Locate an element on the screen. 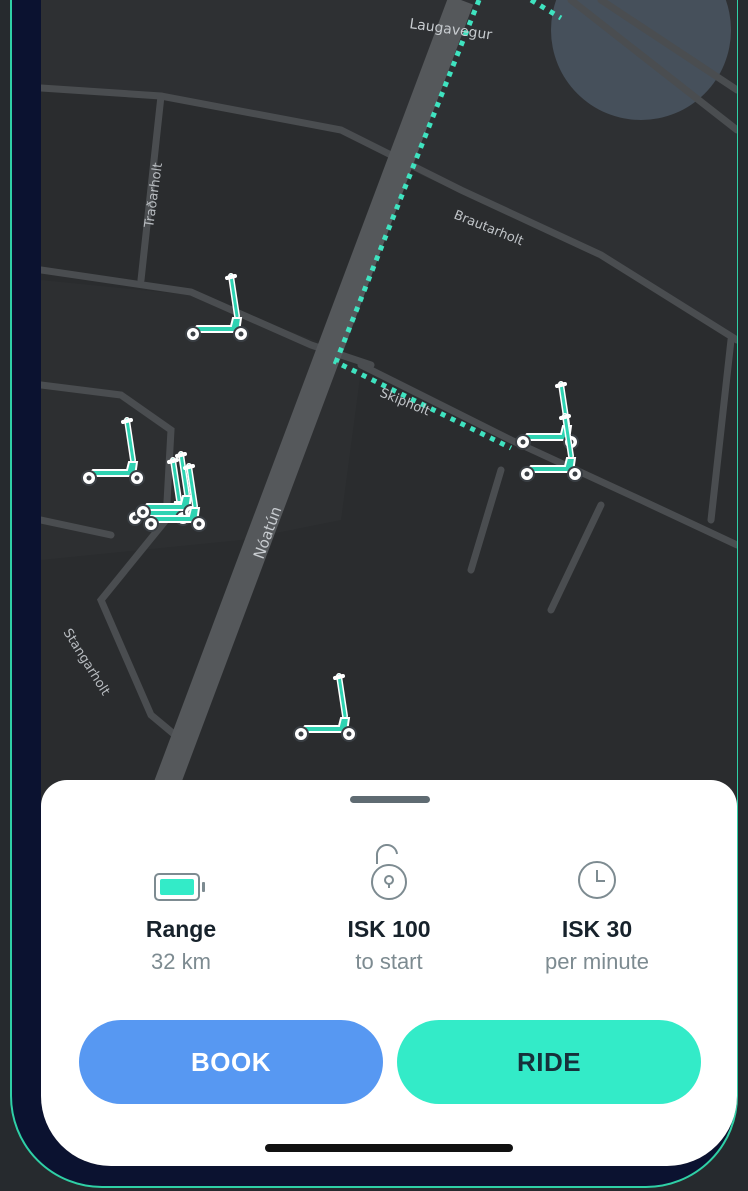 This screenshot has width=748, height=1191. ride-button: RIDE is located at coordinates (549, 1062).